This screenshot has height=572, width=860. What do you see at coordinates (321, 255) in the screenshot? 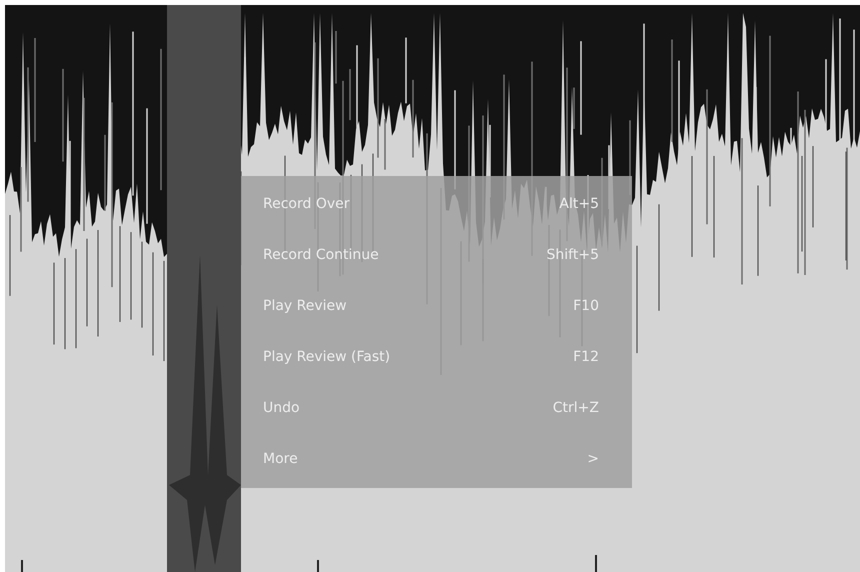
I see `menu-item-label: Record Continue` at bounding box center [321, 255].